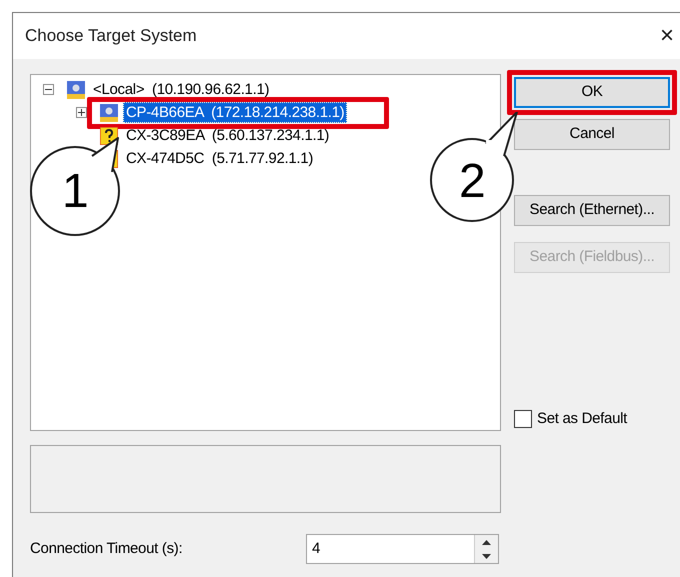  What do you see at coordinates (235, 112) in the screenshot?
I see `tree-item: CP-4B66EA (172.18.214.238.1.1)` at bounding box center [235, 112].